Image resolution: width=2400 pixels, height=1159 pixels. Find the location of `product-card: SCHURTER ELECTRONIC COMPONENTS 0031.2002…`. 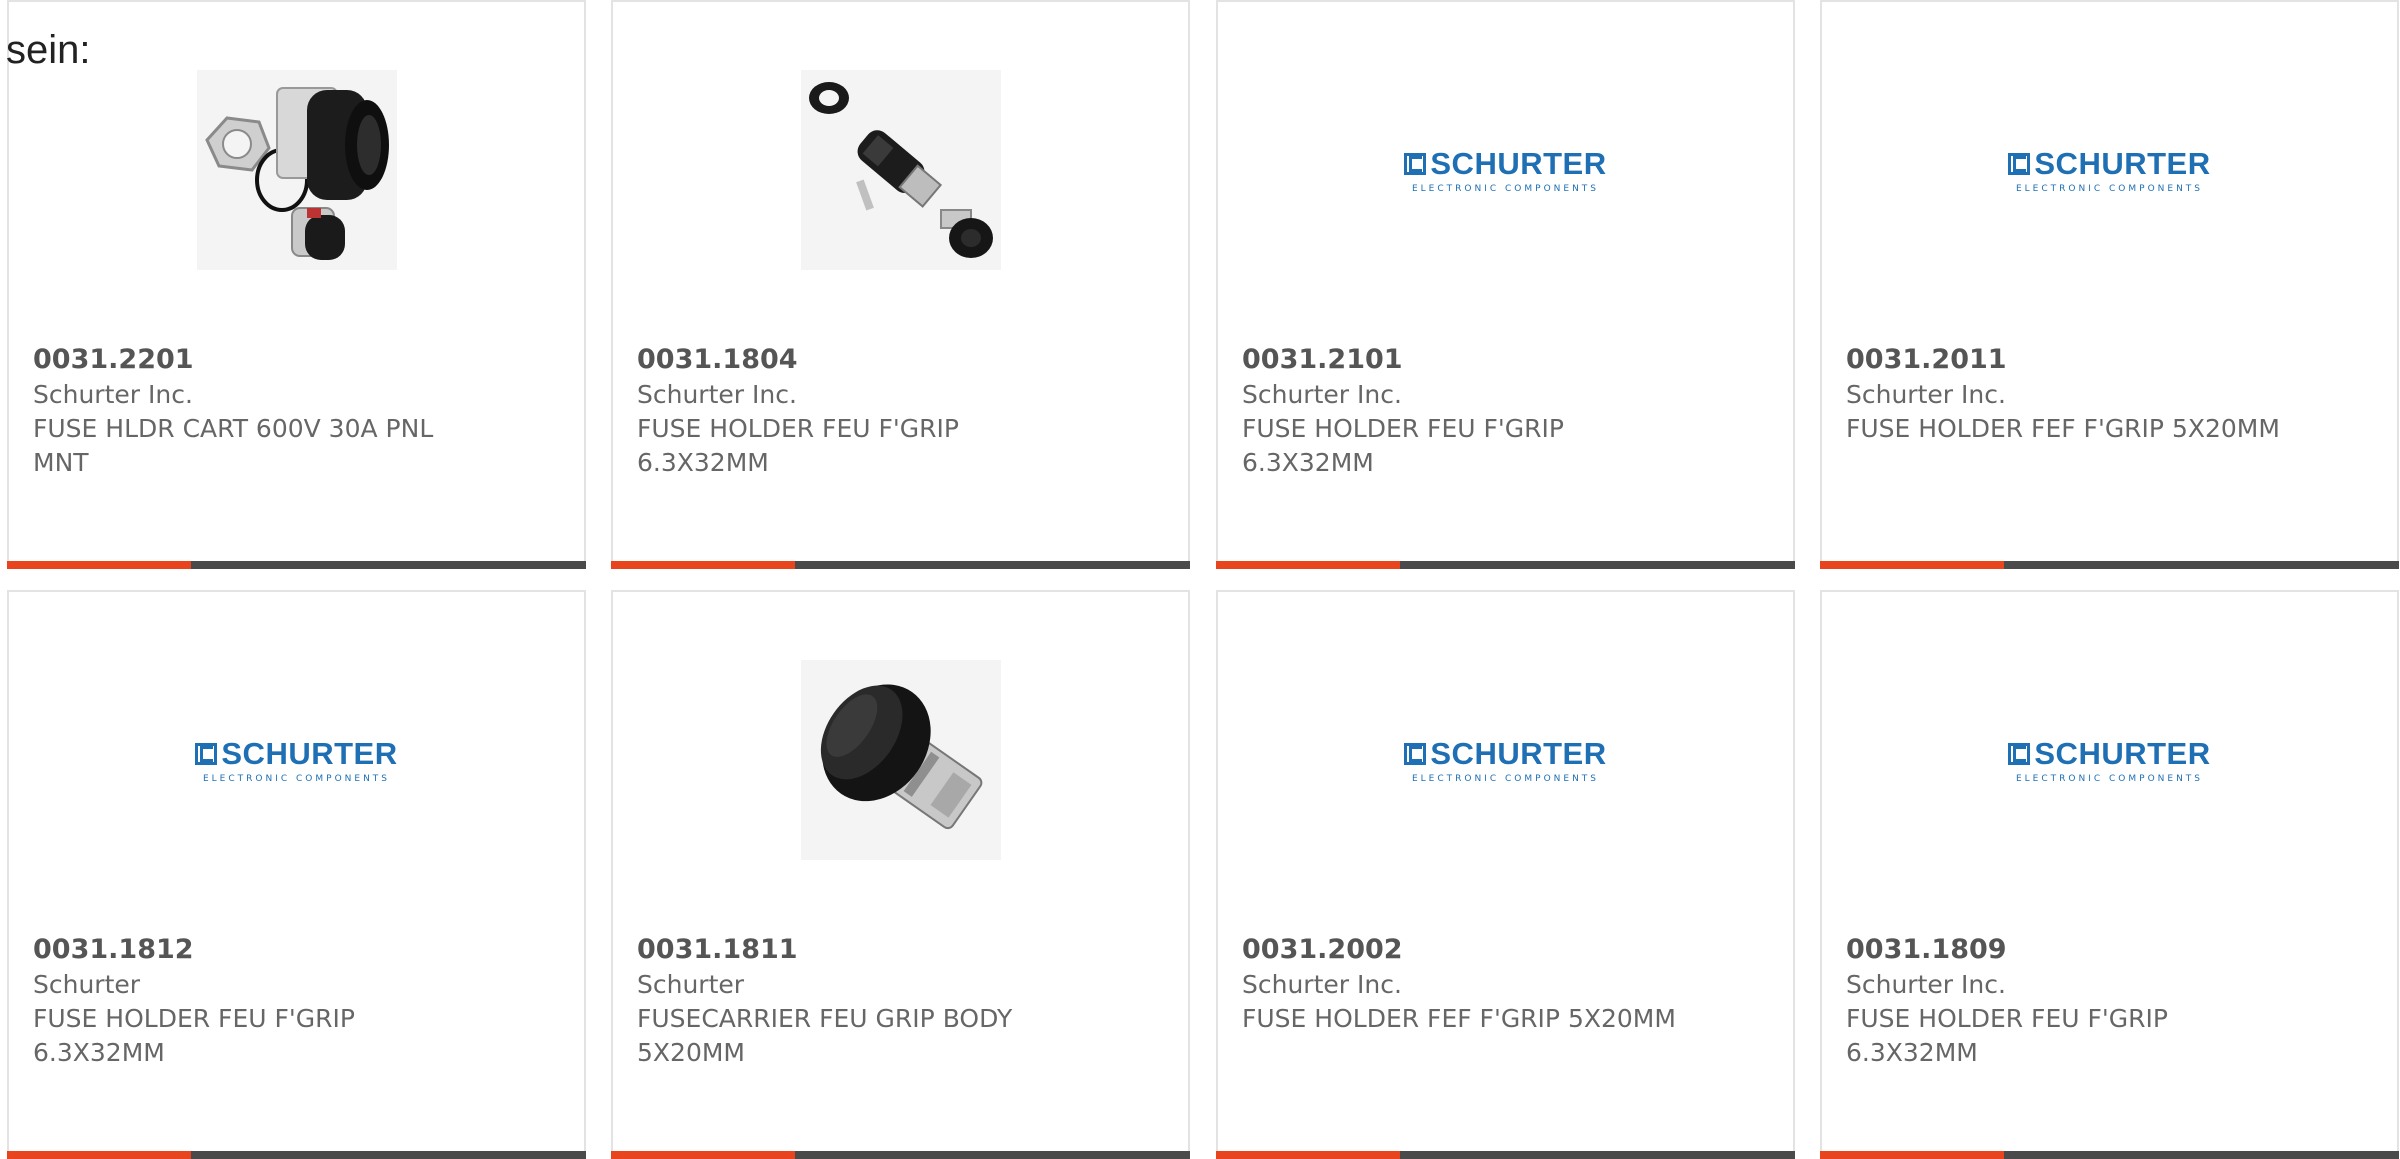

product-card: SCHURTER ELECTRONIC COMPONENTS 0031.2002… is located at coordinates (1505, 874).